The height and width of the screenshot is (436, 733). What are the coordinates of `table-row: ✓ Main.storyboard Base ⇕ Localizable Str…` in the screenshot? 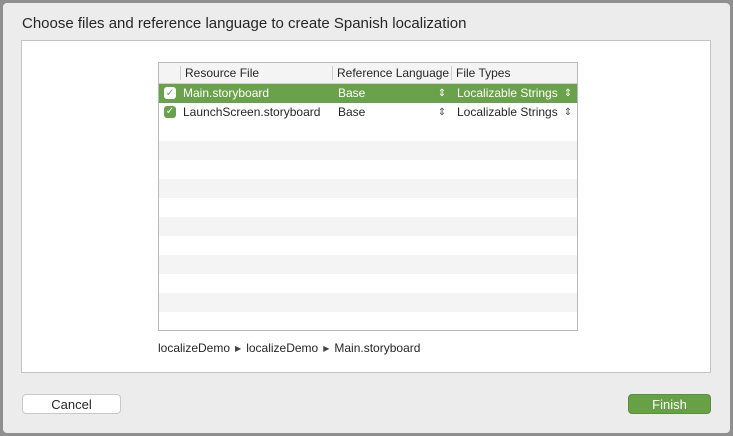 It's located at (368, 93).